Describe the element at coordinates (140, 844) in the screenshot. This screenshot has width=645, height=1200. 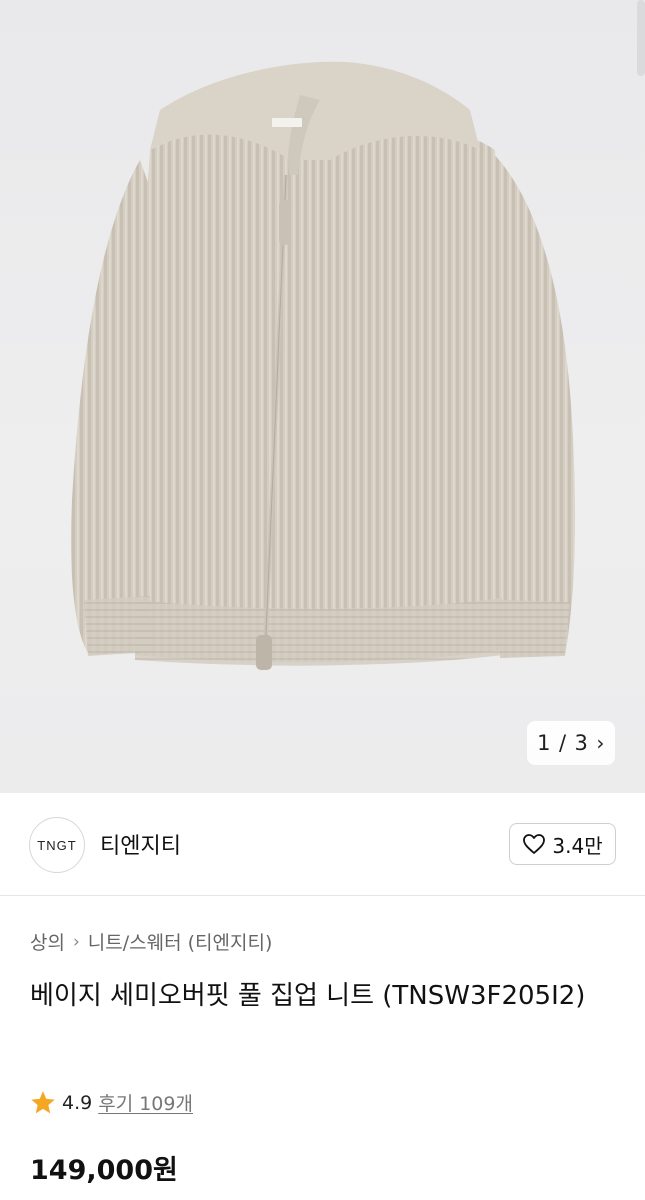
I see `brand-name: 티엔지티` at that location.